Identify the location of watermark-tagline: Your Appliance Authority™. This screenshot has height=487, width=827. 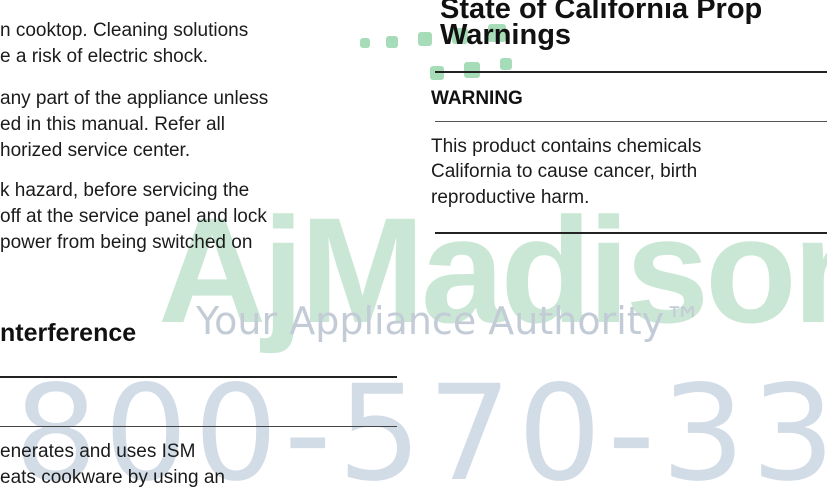
(449, 321).